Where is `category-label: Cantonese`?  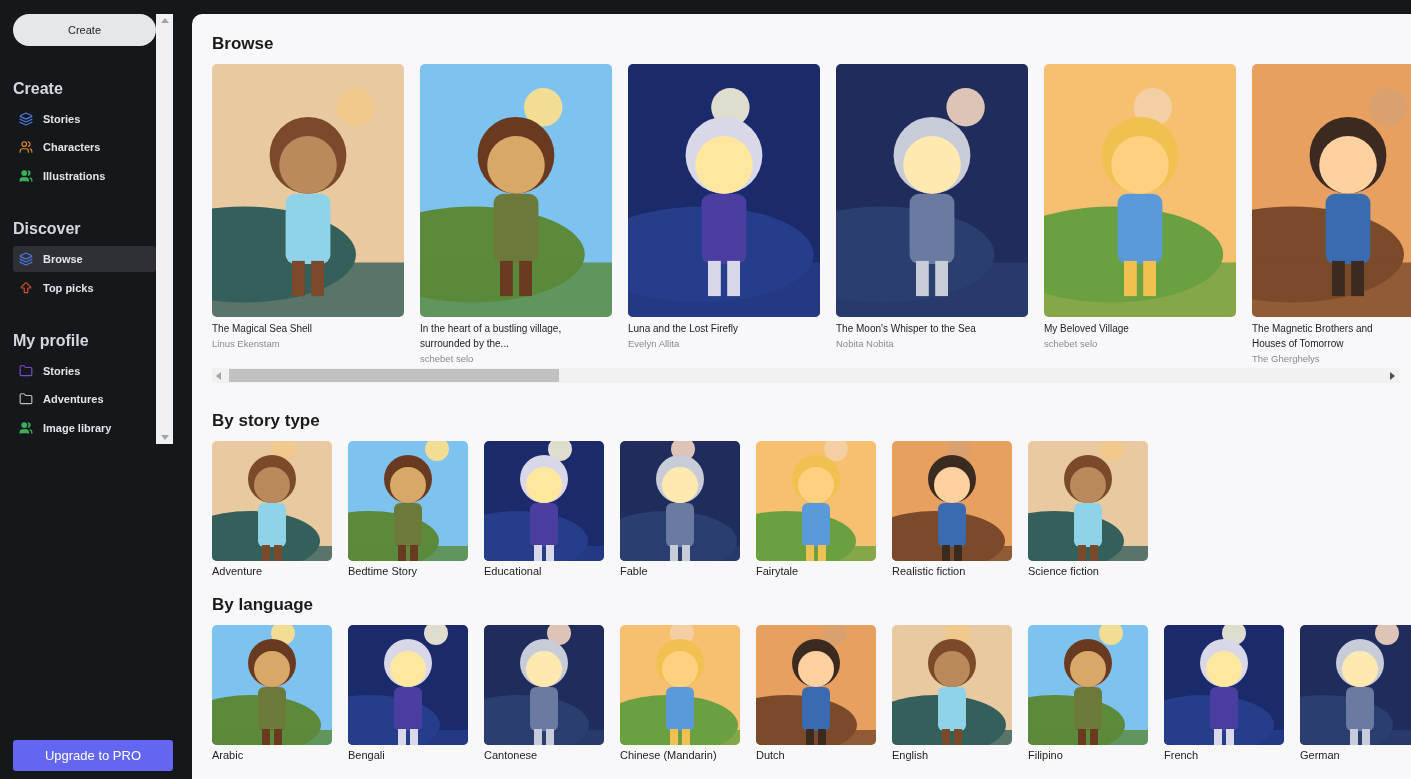
category-label: Cantonese is located at coordinates (544, 755).